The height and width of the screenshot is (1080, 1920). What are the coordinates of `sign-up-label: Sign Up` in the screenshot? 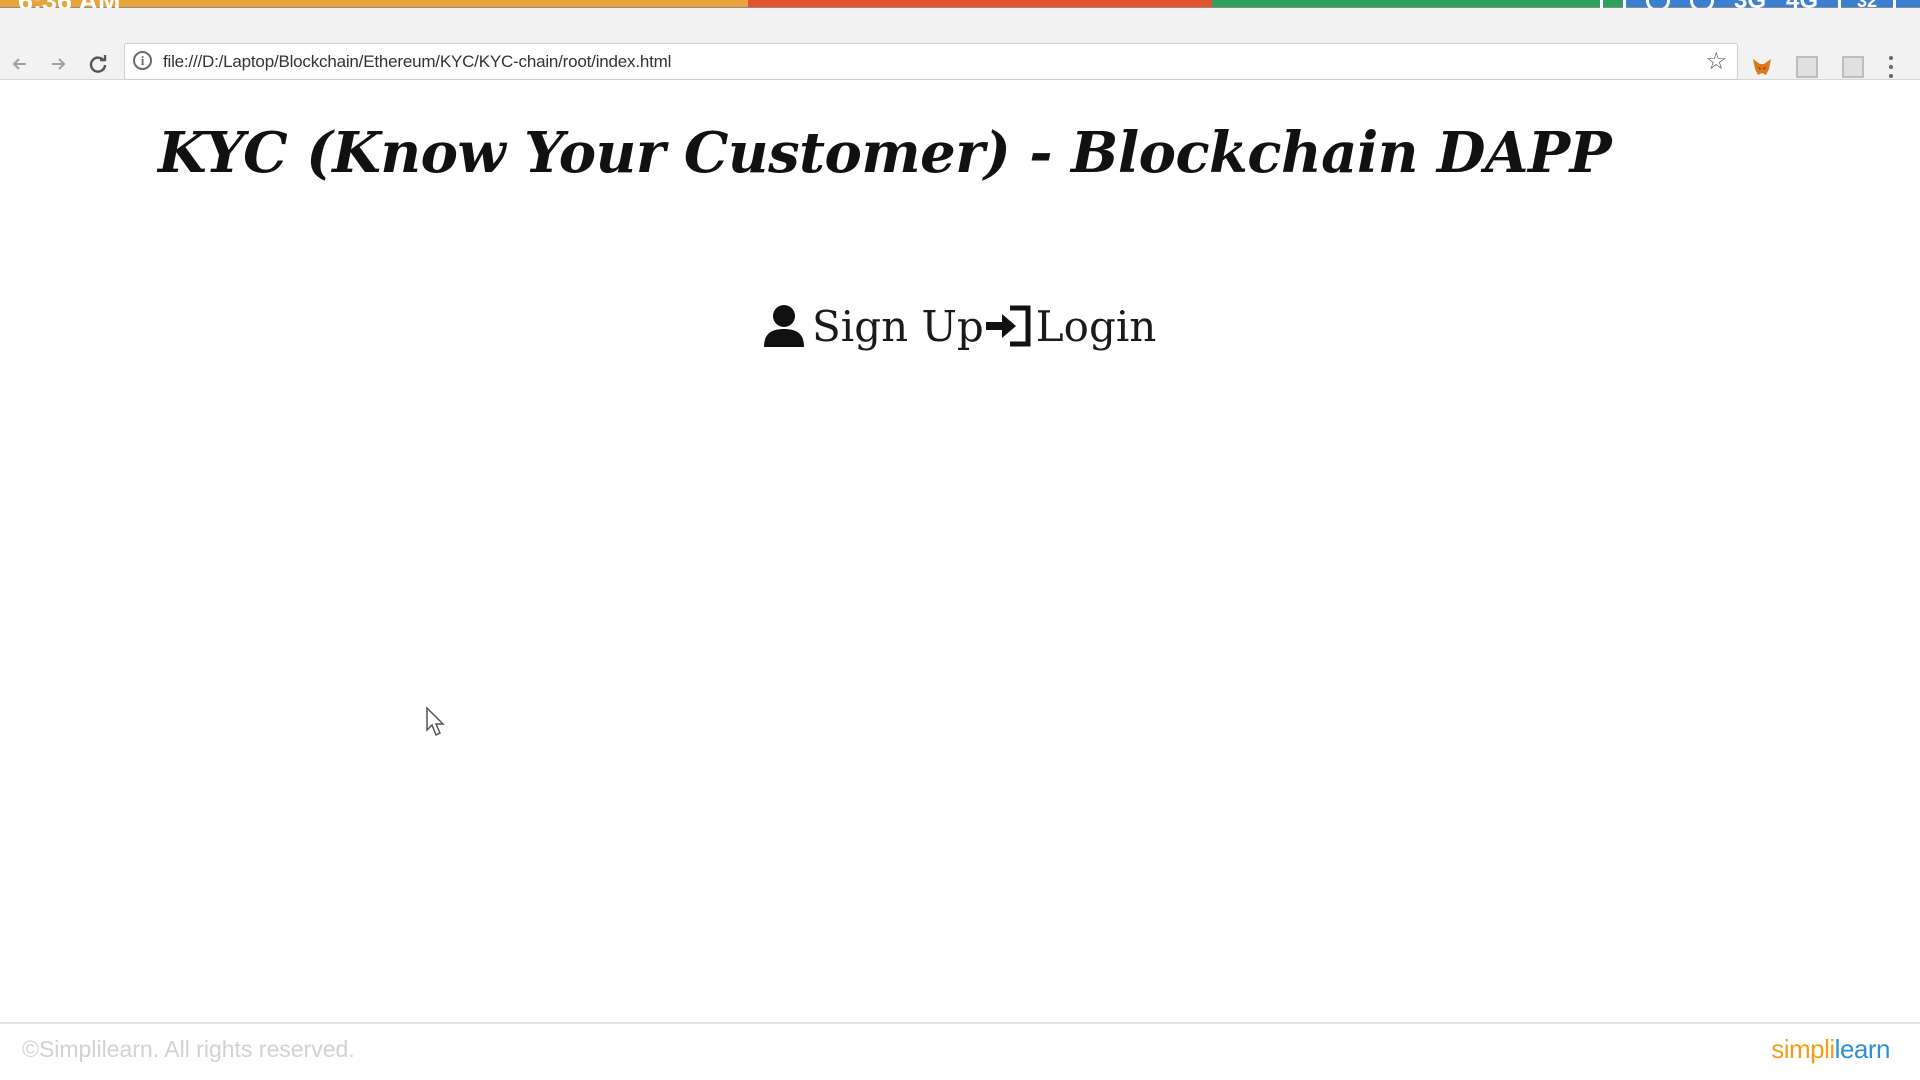 It's located at (898, 326).